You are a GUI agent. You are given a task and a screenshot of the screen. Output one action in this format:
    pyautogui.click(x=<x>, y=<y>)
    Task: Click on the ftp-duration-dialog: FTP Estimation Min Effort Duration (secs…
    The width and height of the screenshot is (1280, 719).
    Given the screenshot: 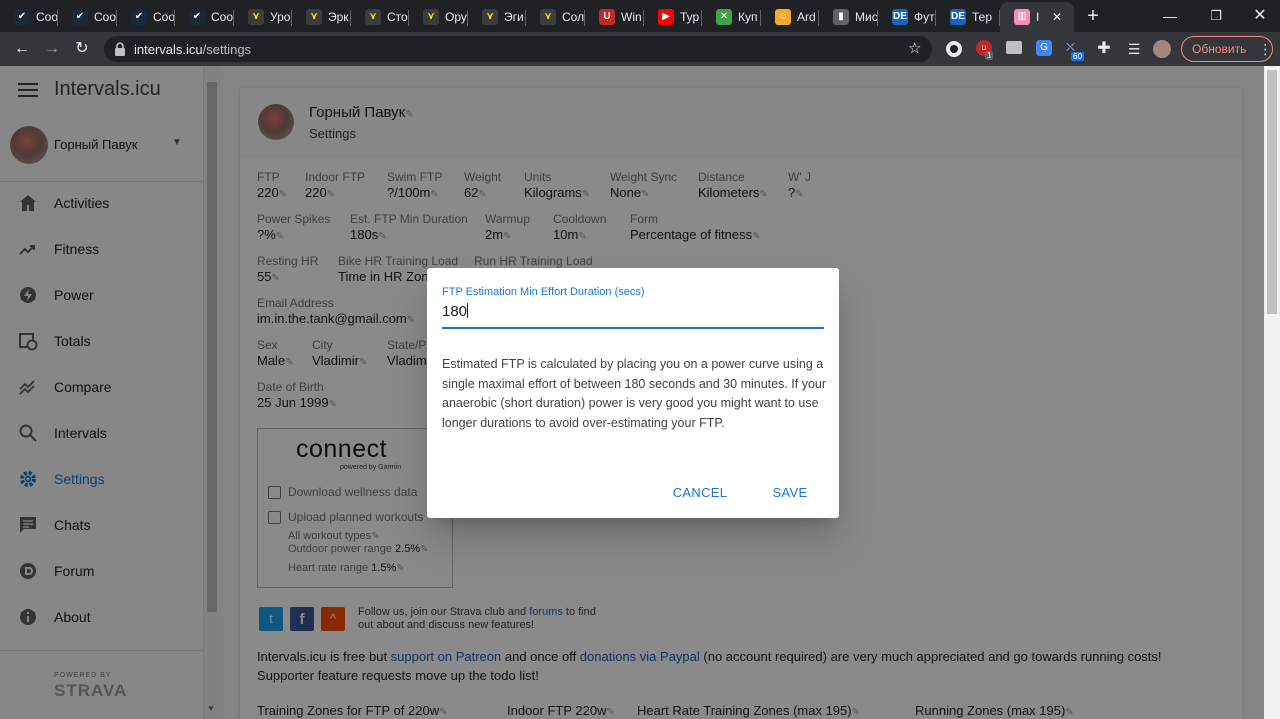 What is the action you would take?
    pyautogui.click(x=633, y=393)
    